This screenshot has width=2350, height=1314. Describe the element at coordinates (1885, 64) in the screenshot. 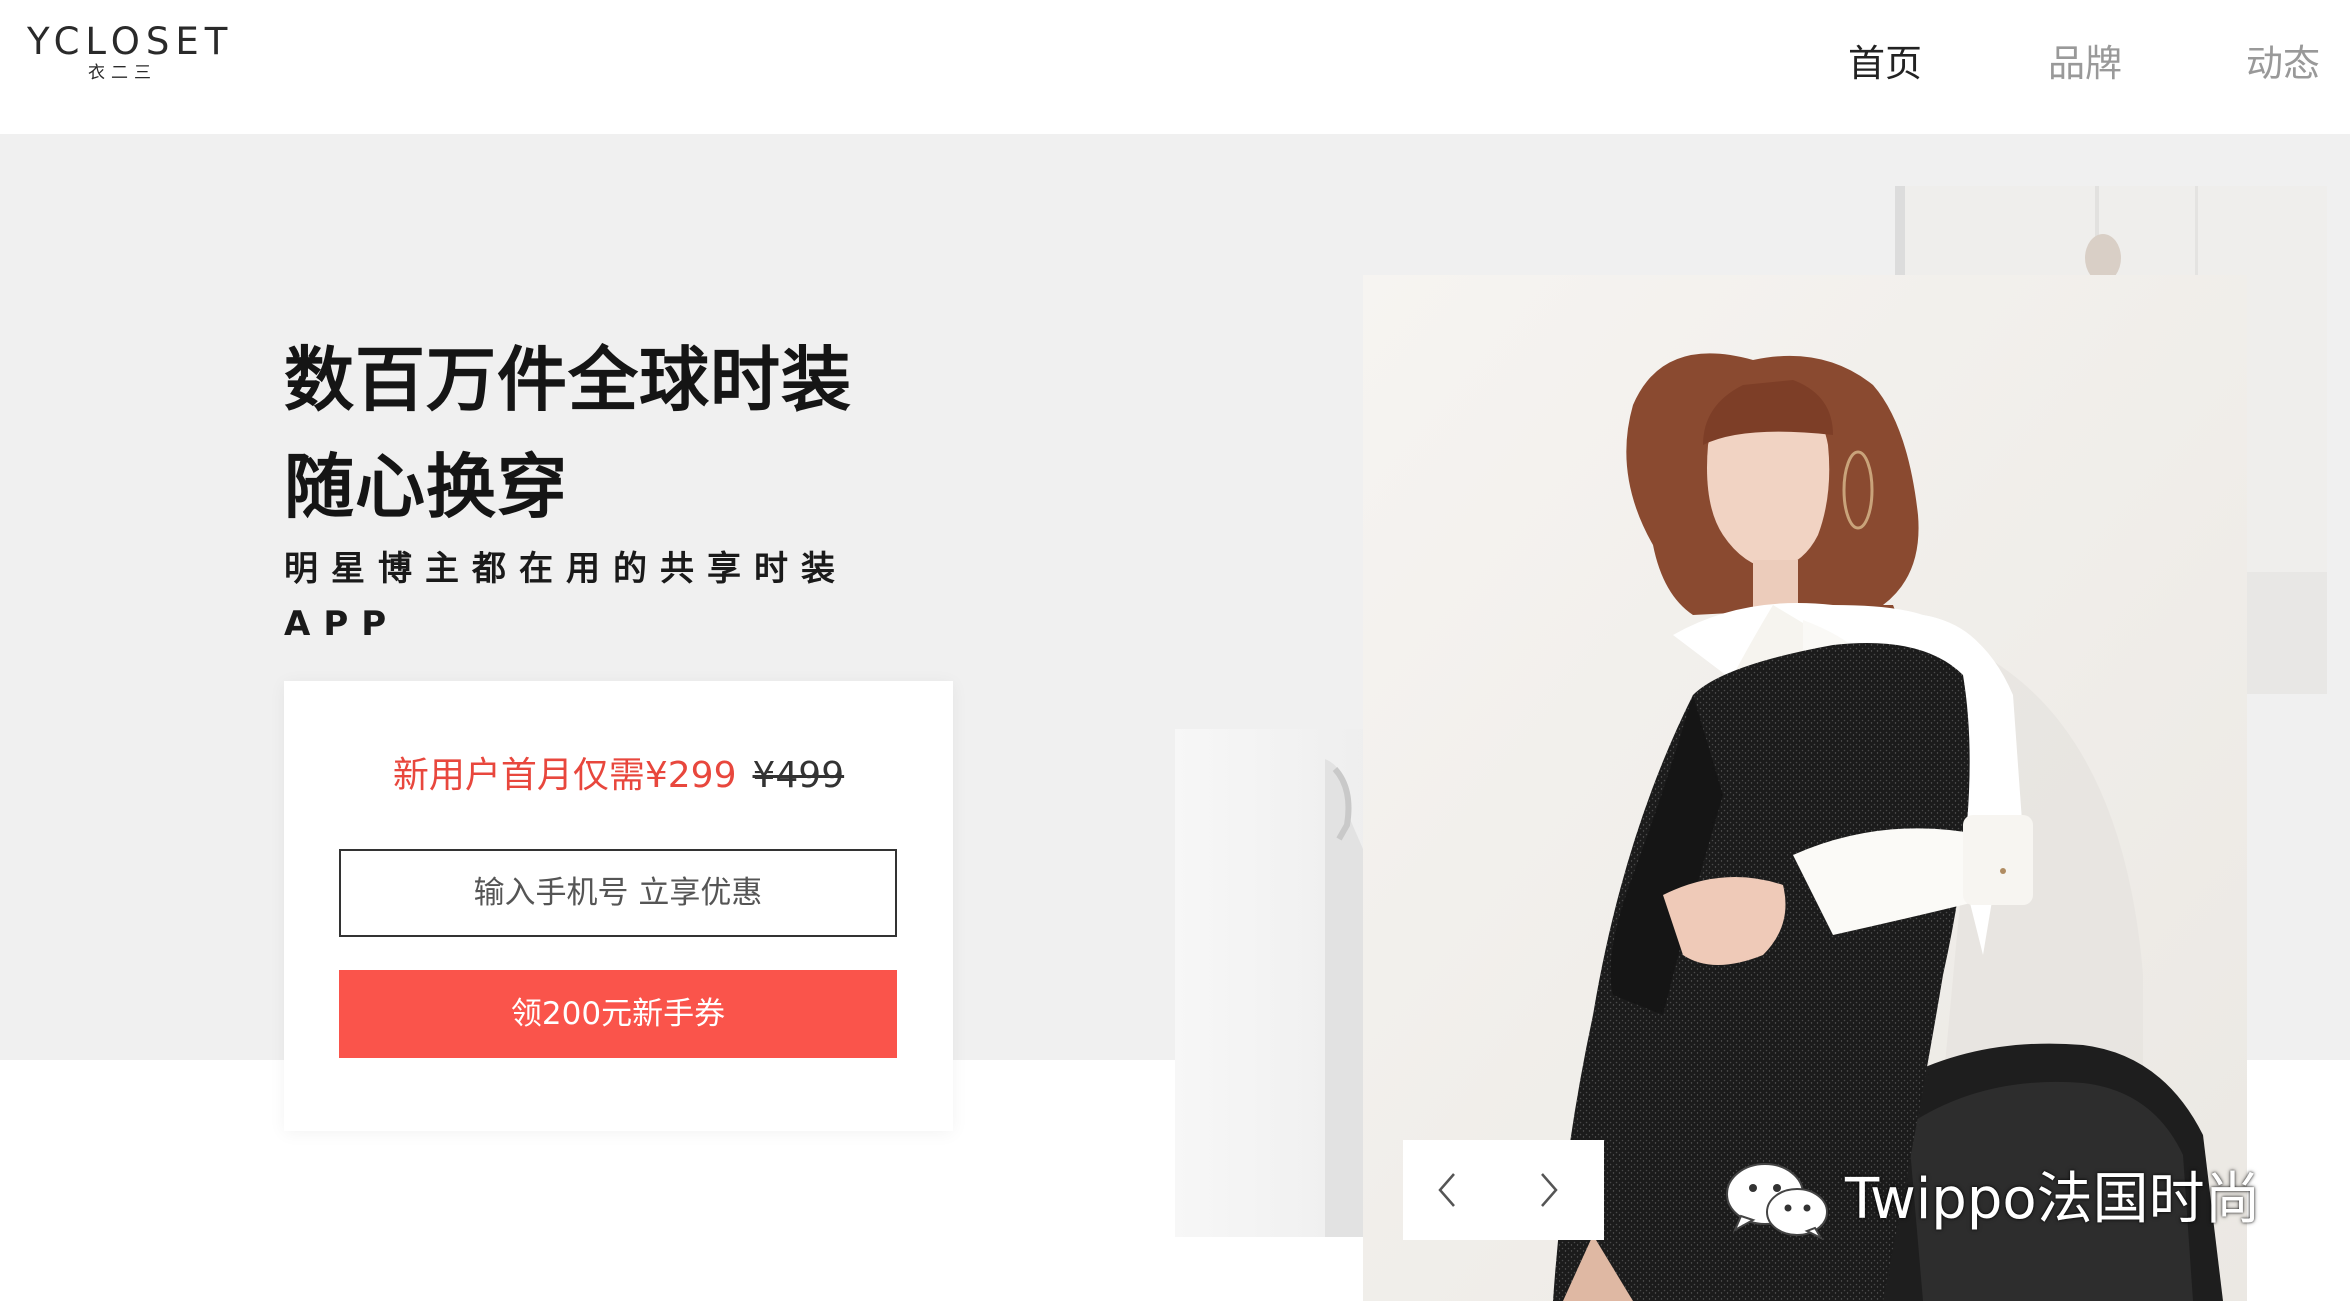

I see `nav-home: 首页` at that location.